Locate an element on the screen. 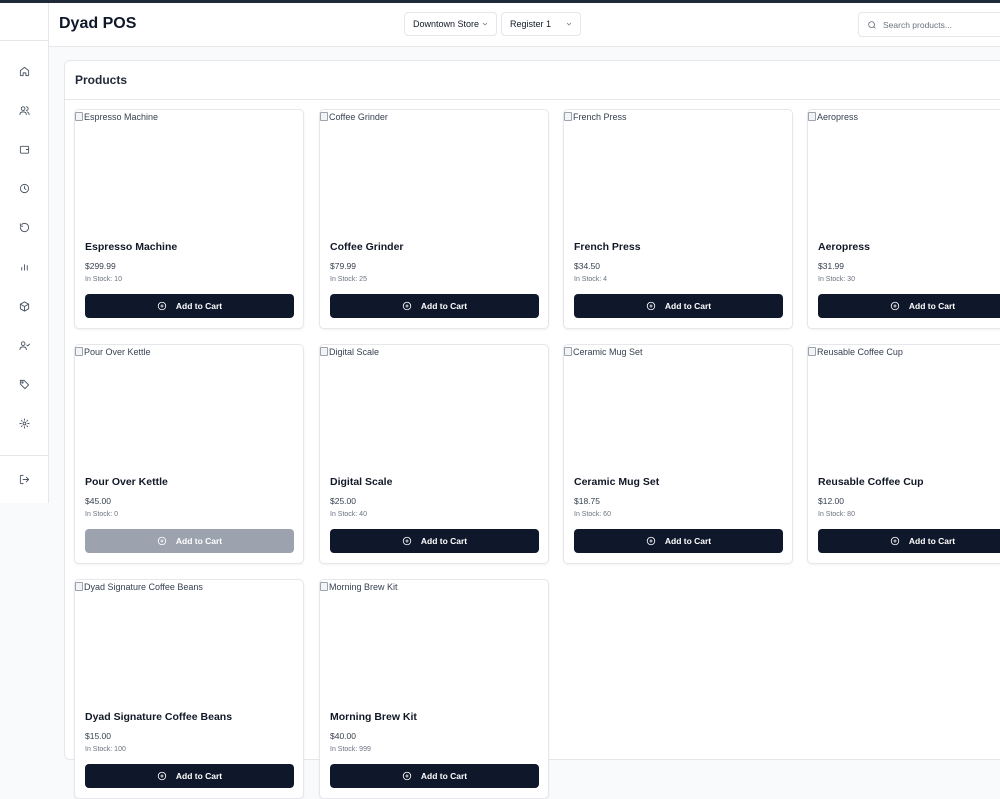 The image size is (1000, 799). product-name: Morning Brew Kit is located at coordinates (373, 717).